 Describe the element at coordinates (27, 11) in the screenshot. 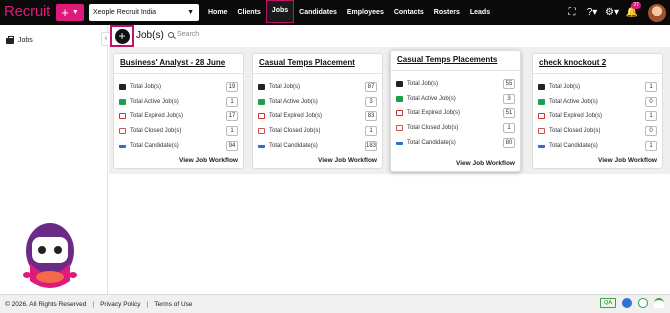

I see `recruit-logo: Recruit` at that location.